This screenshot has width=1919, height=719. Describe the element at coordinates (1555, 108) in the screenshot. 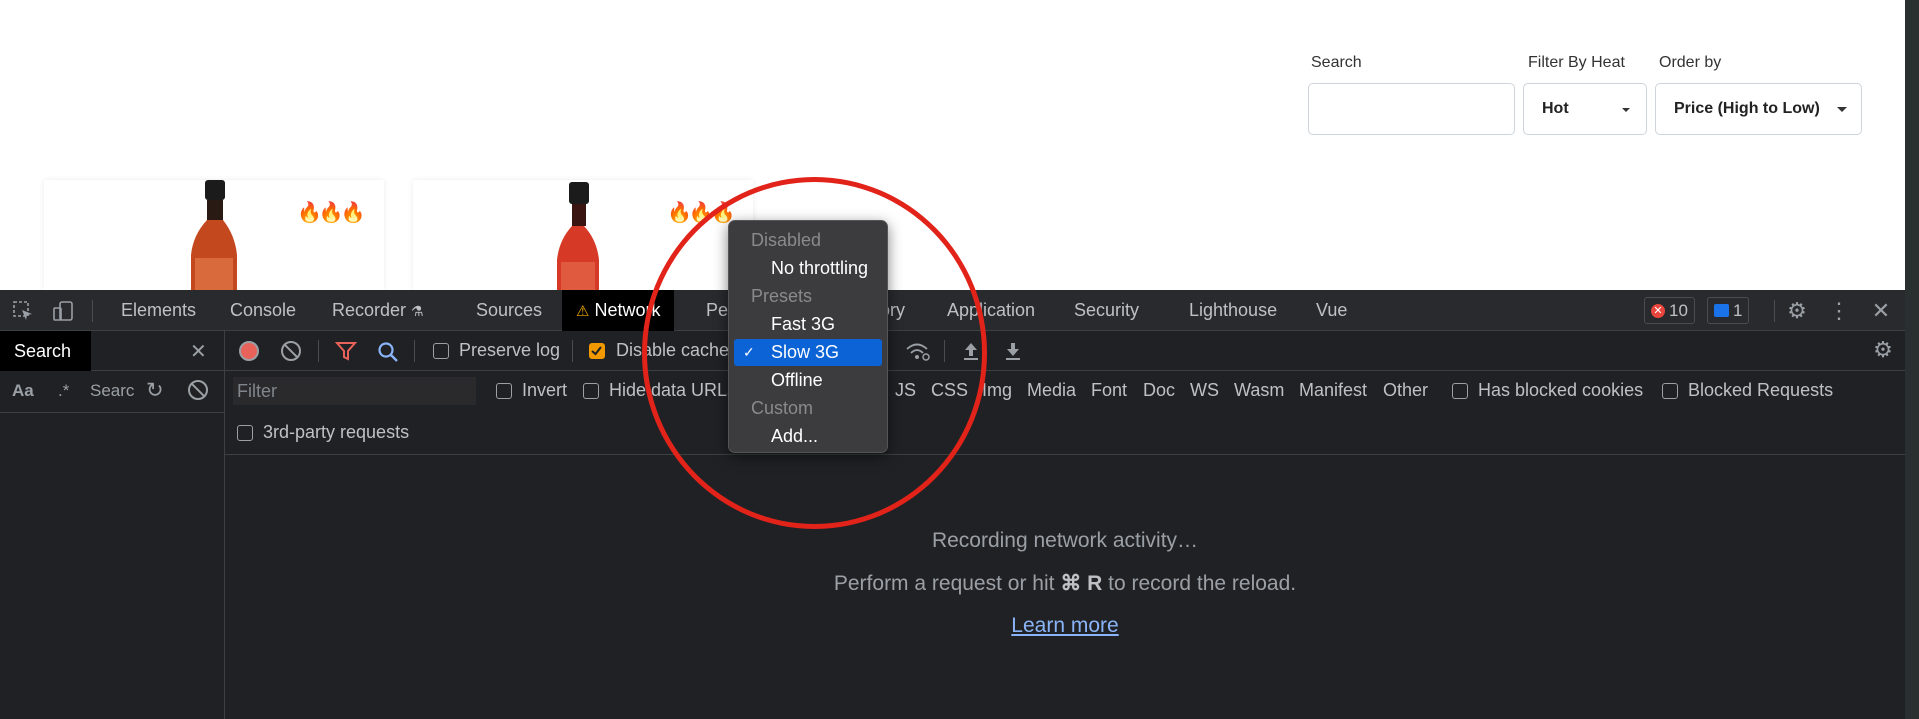

I see `heat-filter-value: Hot` at that location.